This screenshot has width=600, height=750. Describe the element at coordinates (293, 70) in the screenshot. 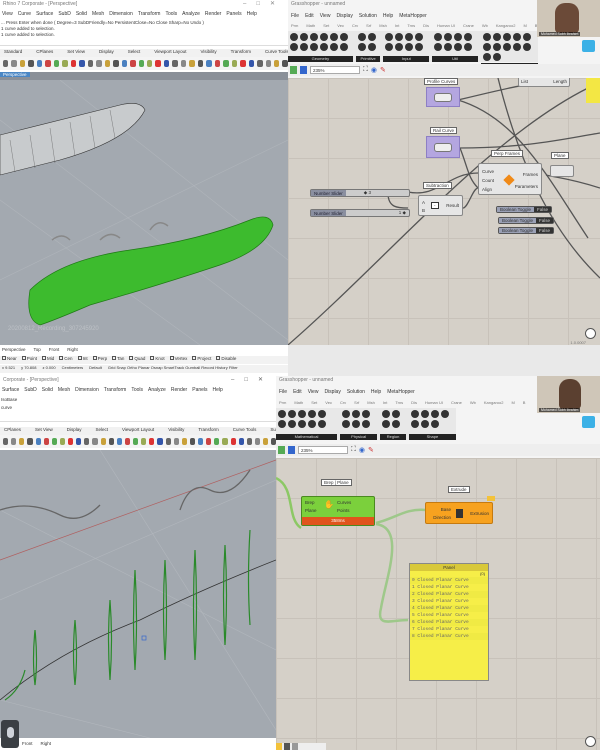

I see `open-icon` at that location.